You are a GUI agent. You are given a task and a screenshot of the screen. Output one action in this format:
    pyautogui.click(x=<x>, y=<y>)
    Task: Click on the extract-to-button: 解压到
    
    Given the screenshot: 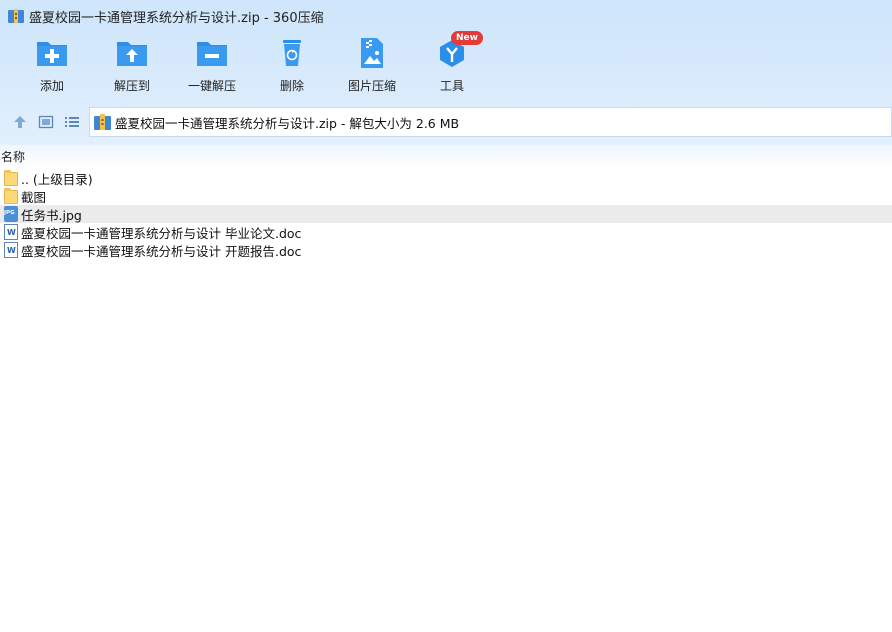 What is the action you would take?
    pyautogui.click(x=132, y=65)
    